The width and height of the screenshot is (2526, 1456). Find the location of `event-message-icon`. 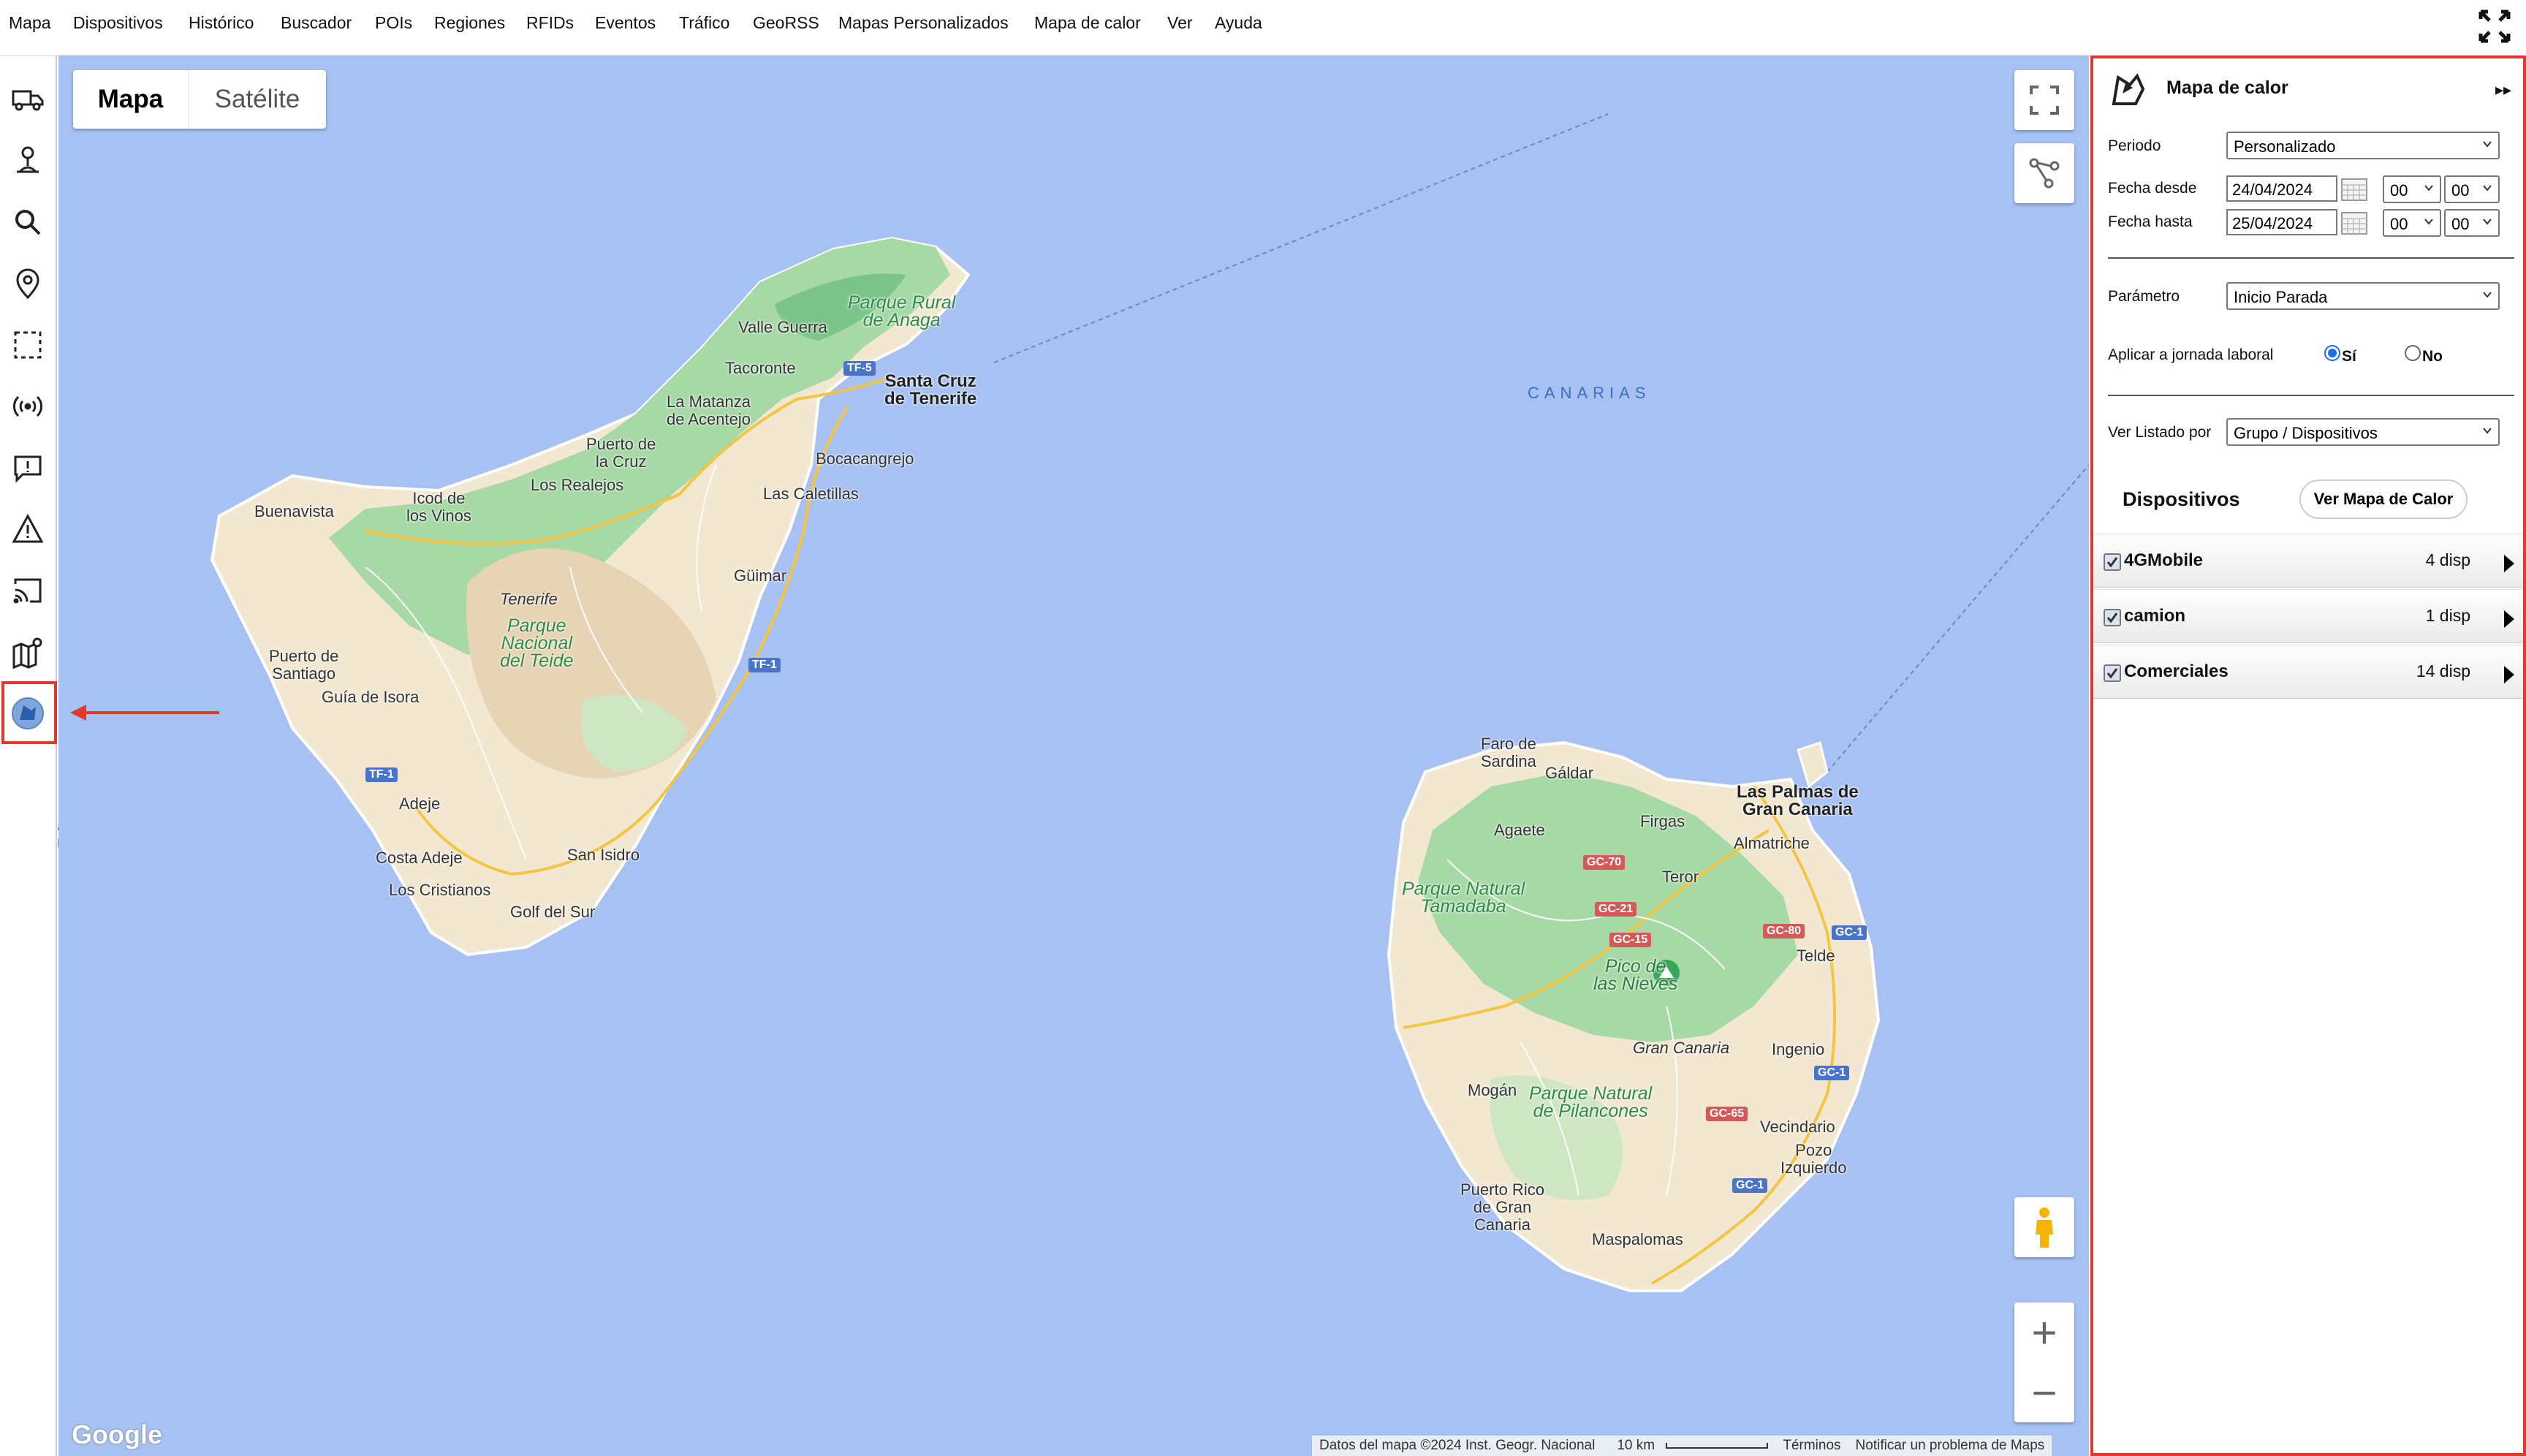

event-message-icon is located at coordinates (28, 468).